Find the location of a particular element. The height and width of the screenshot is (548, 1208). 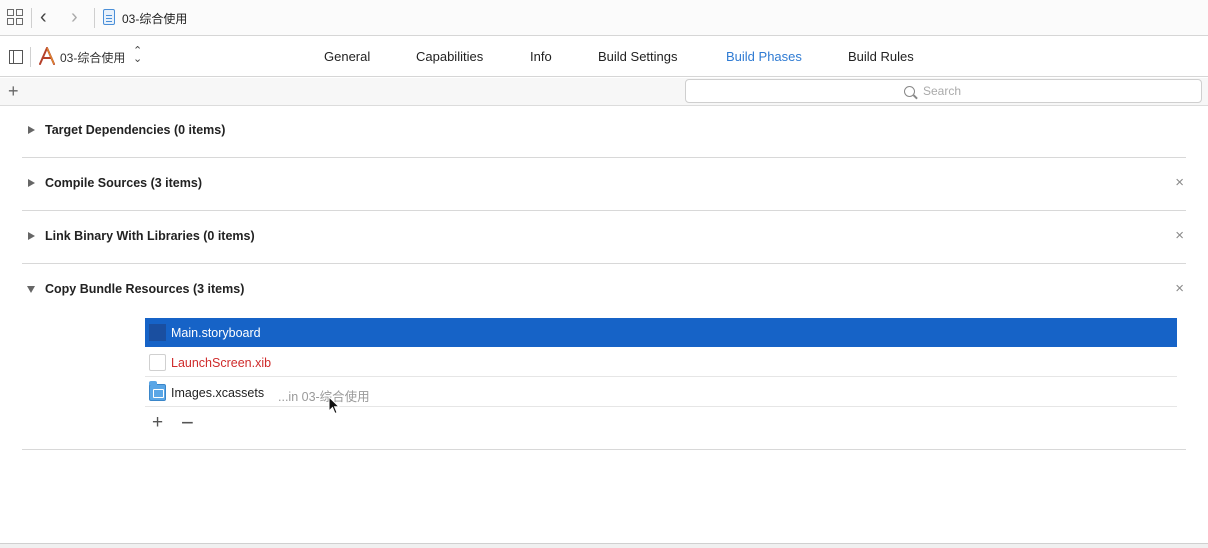

resource-name: Images.xcassets is located at coordinates (218, 393).